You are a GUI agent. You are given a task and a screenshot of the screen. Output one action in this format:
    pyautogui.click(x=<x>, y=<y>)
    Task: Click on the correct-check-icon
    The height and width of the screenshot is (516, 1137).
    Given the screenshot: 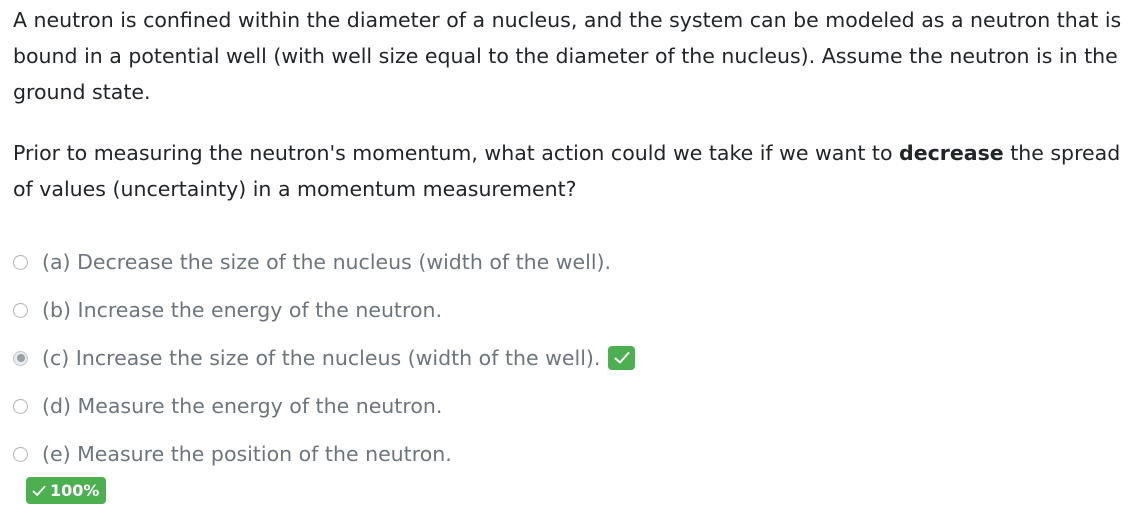 What is the action you would take?
    pyautogui.click(x=622, y=358)
    